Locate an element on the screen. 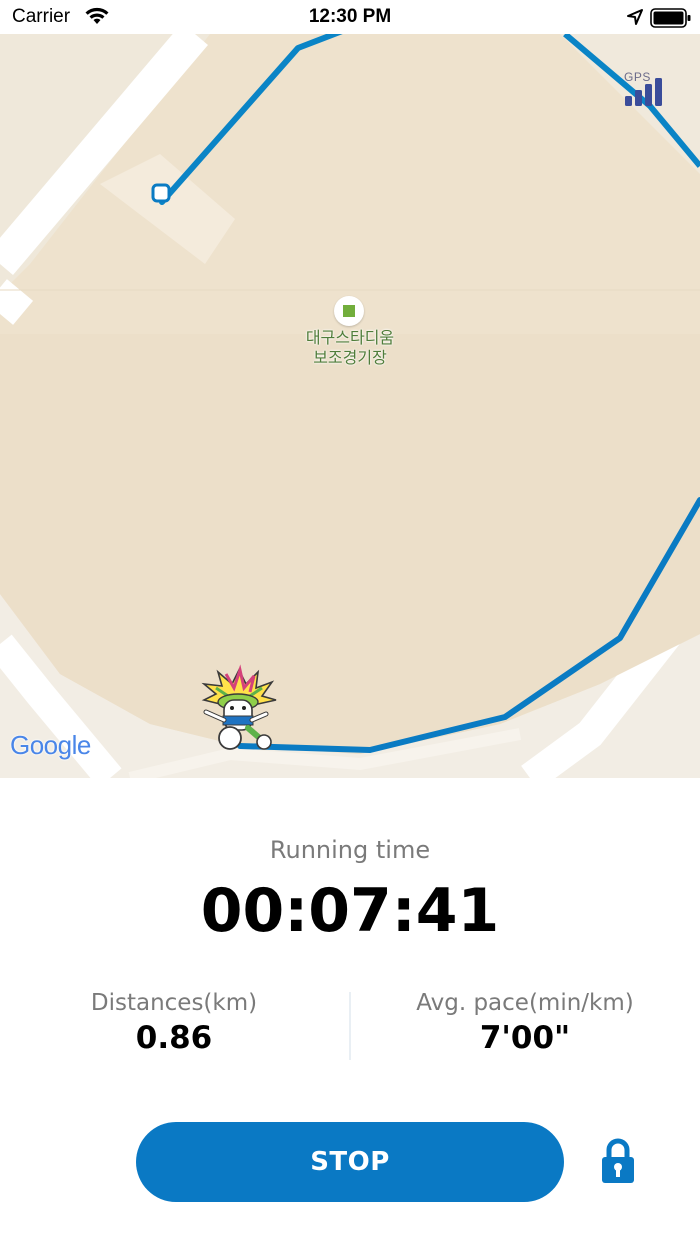 The width and height of the screenshot is (700, 1244). route-start-marker is located at coordinates (161, 193).